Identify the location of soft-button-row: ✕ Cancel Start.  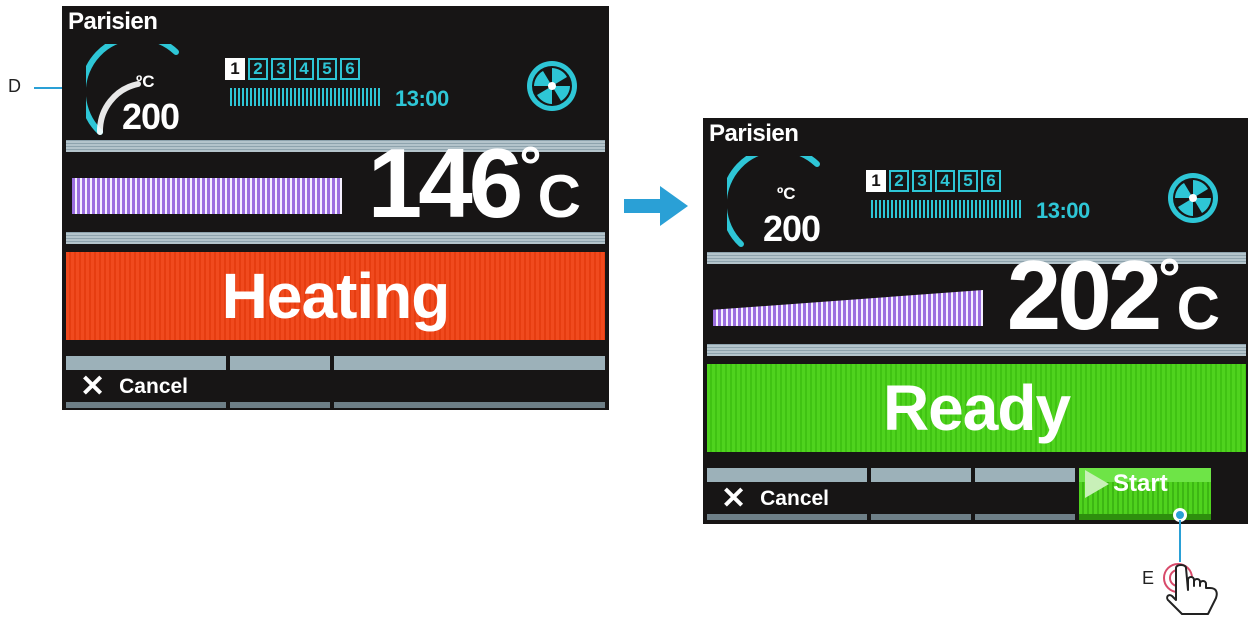
(976, 494).